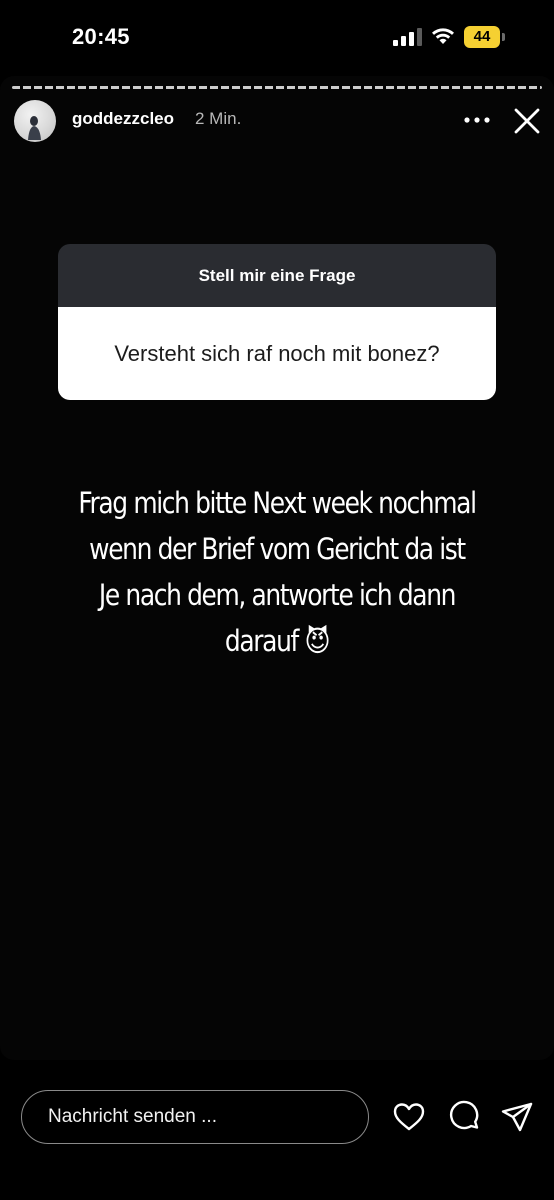 This screenshot has height=1200, width=554. Describe the element at coordinates (277, 353) in the screenshot. I see `question-sticker-question: Versteht sich raf noch mit bonez?` at that location.